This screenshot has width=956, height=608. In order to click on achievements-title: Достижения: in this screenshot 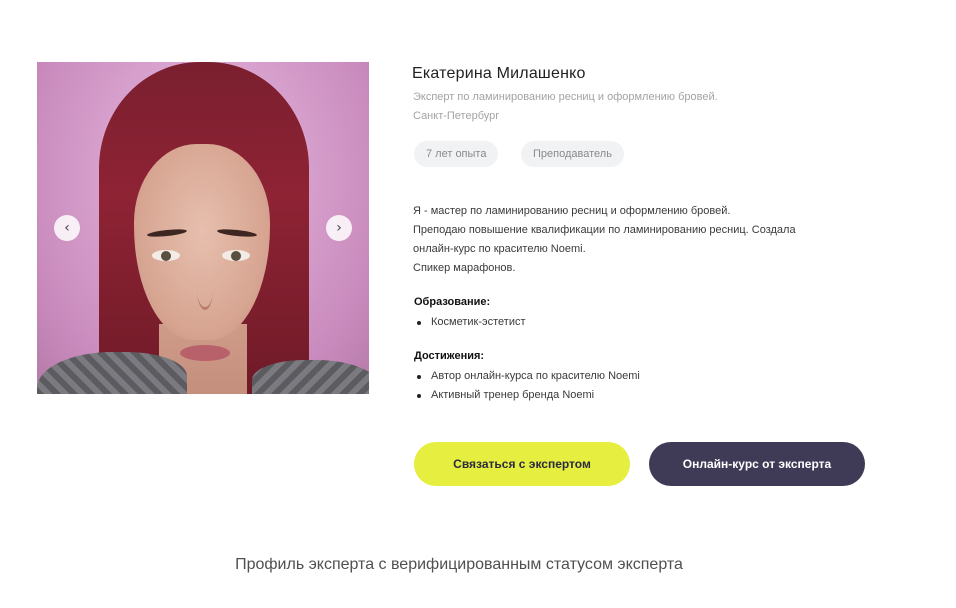, I will do `click(449, 356)`.